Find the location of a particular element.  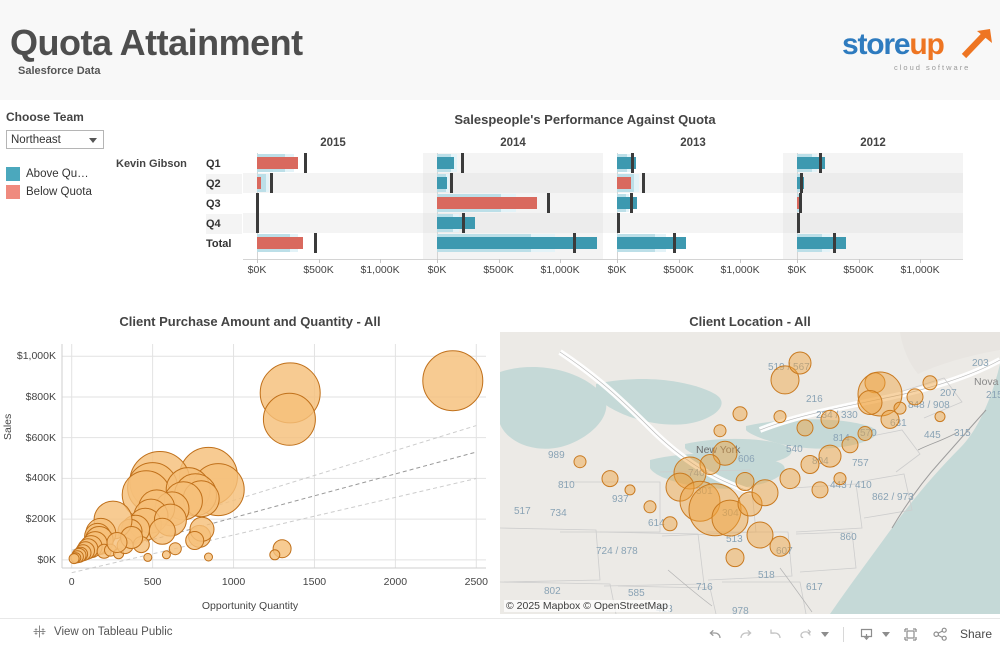

download-button is located at coordinates (867, 634).